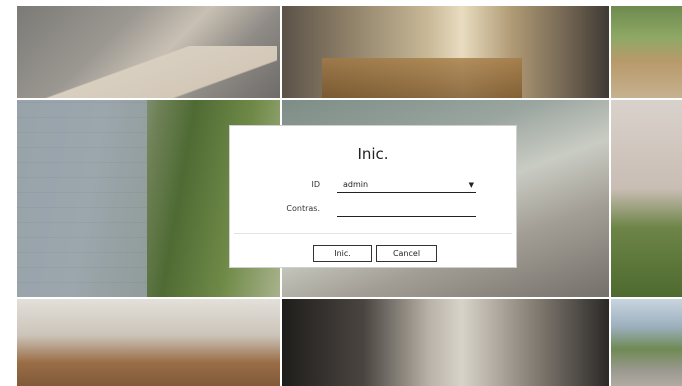  What do you see at coordinates (342, 253) in the screenshot?
I see `login-button: Inic.` at bounding box center [342, 253].